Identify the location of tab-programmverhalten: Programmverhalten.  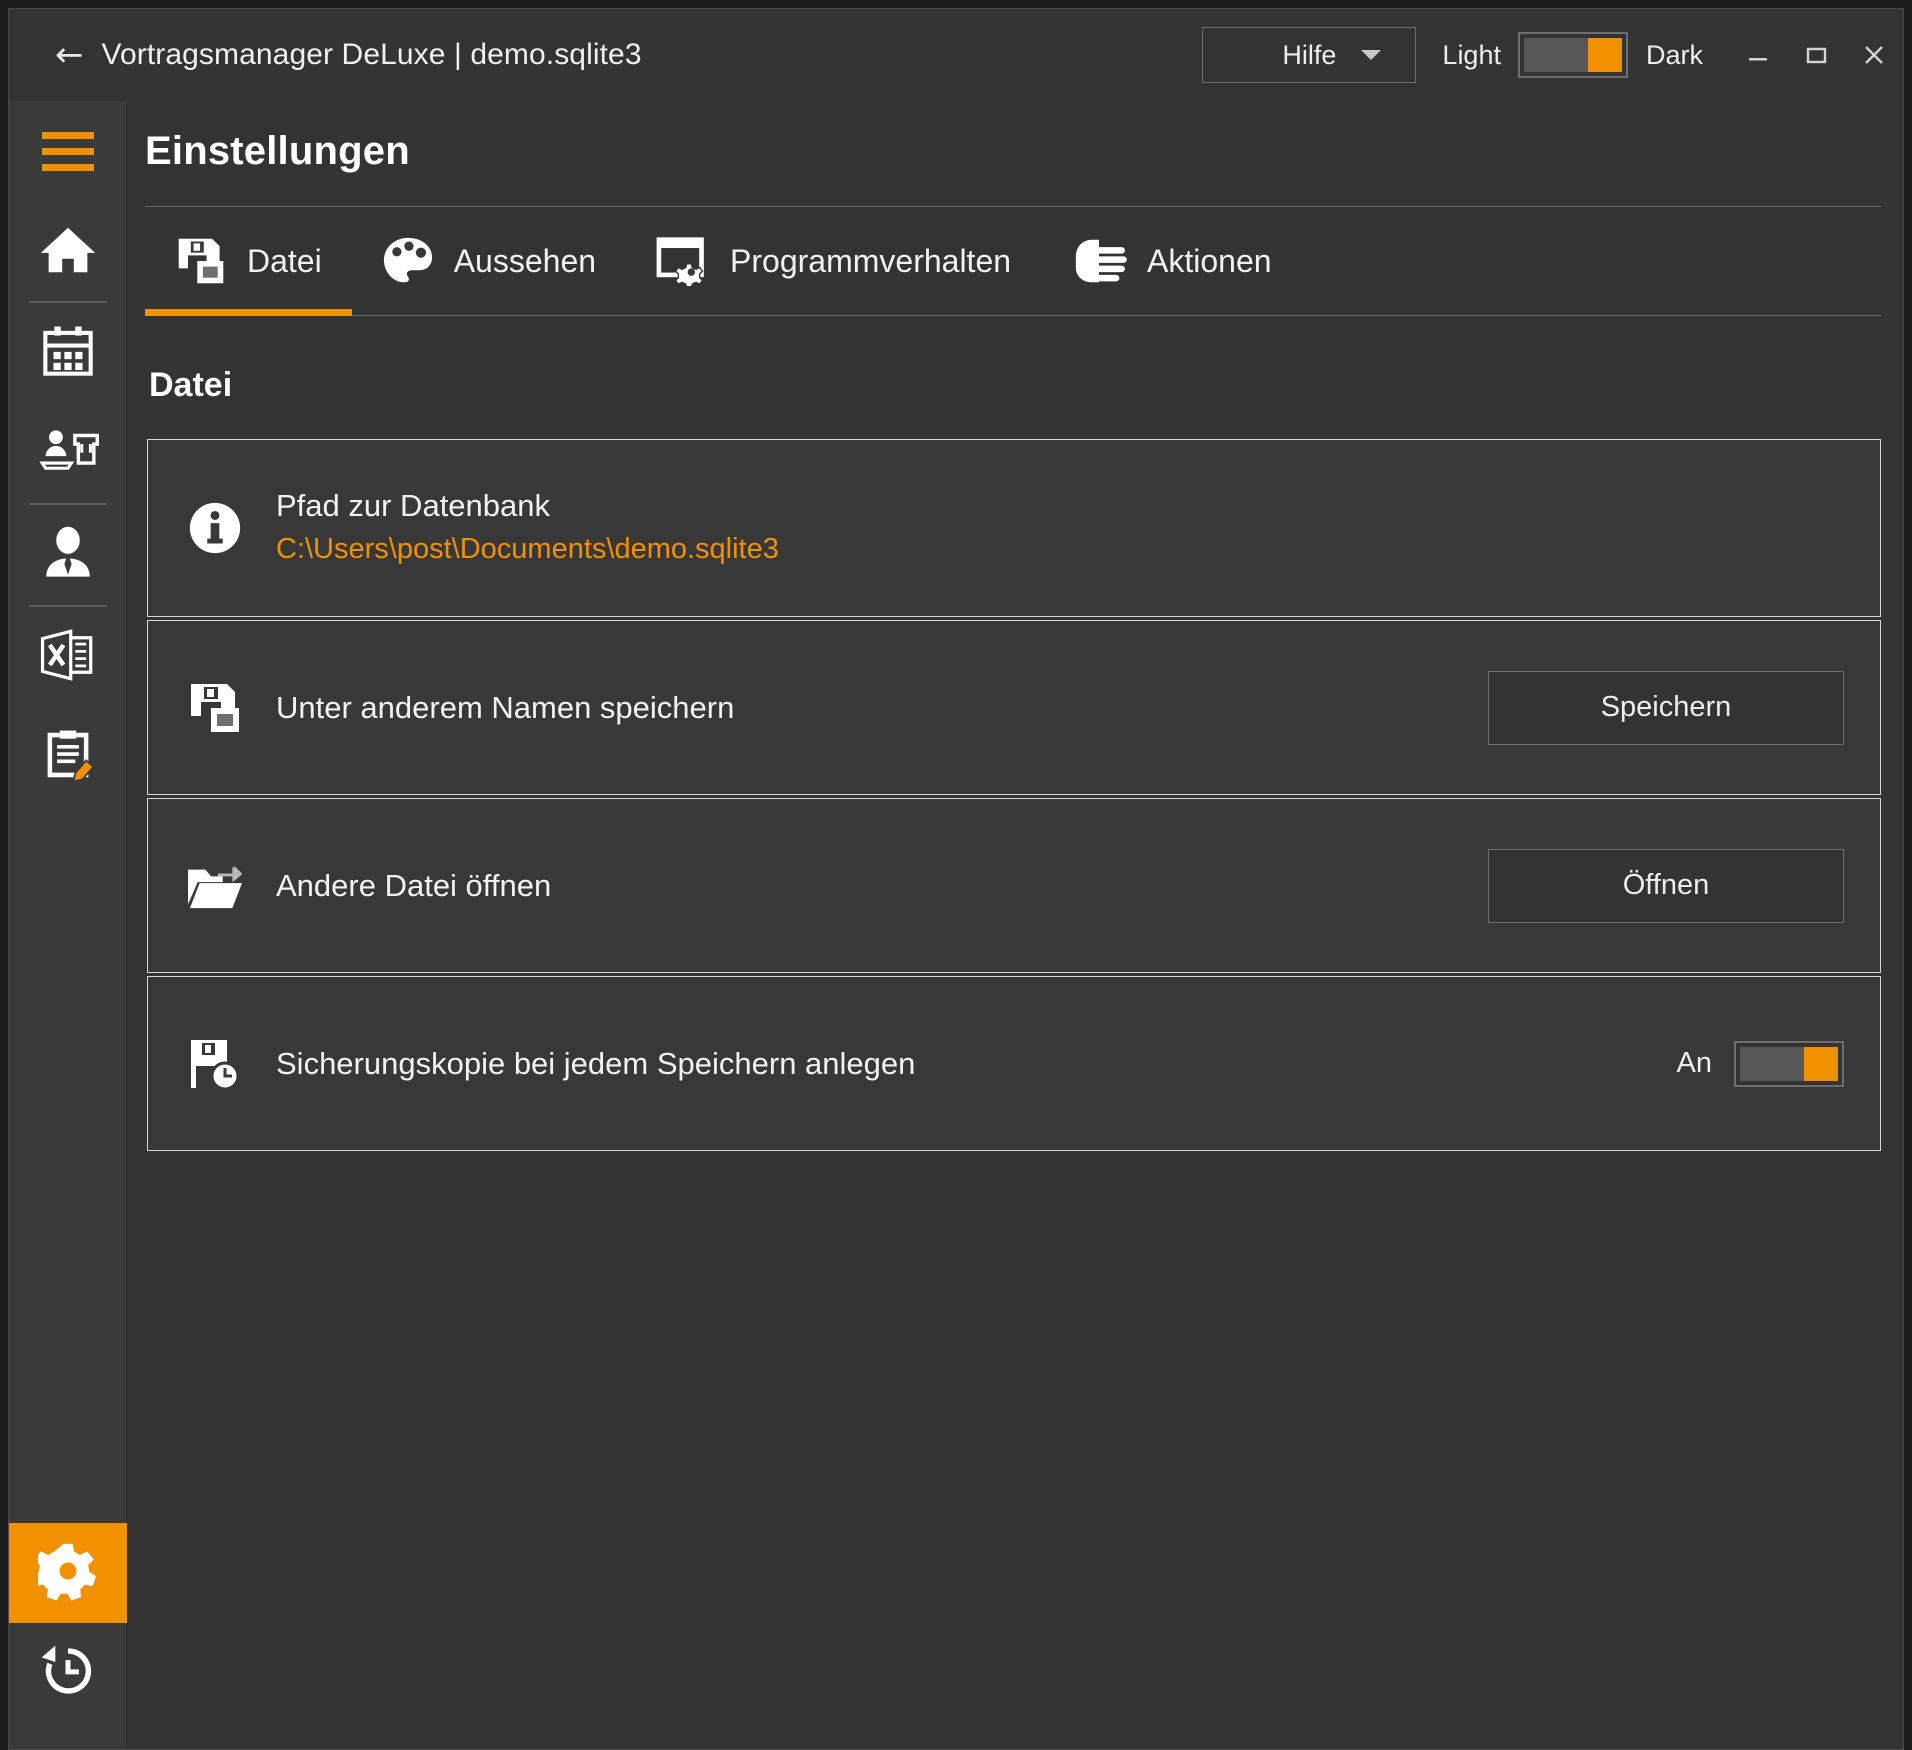
(833, 261).